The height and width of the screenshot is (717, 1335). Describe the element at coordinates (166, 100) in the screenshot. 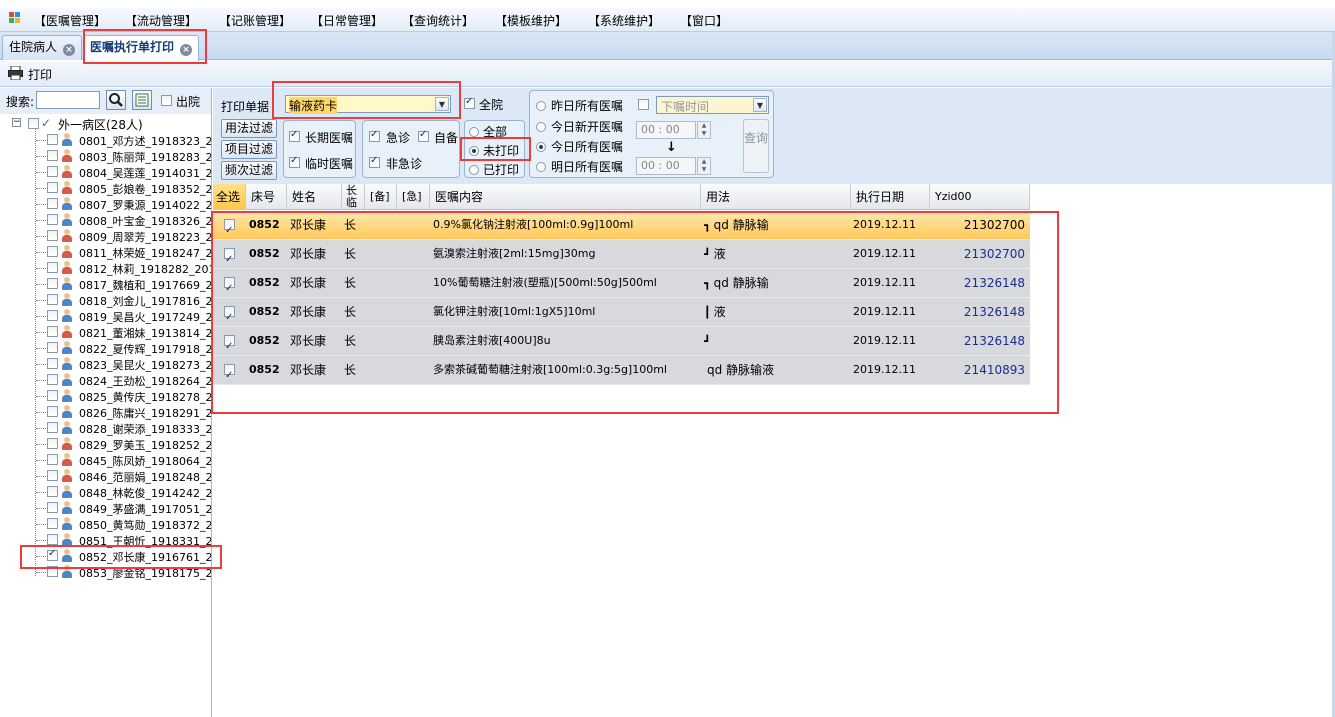

I see `discharged-checkbox` at that location.